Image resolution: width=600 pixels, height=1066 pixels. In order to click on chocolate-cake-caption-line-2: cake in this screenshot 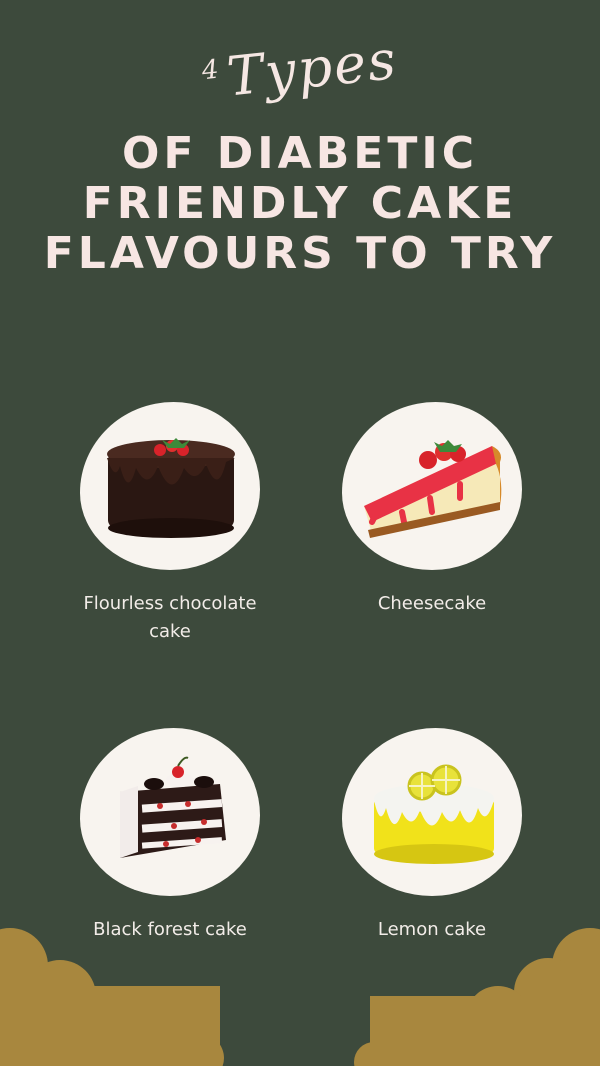, I will do `click(170, 631)`.